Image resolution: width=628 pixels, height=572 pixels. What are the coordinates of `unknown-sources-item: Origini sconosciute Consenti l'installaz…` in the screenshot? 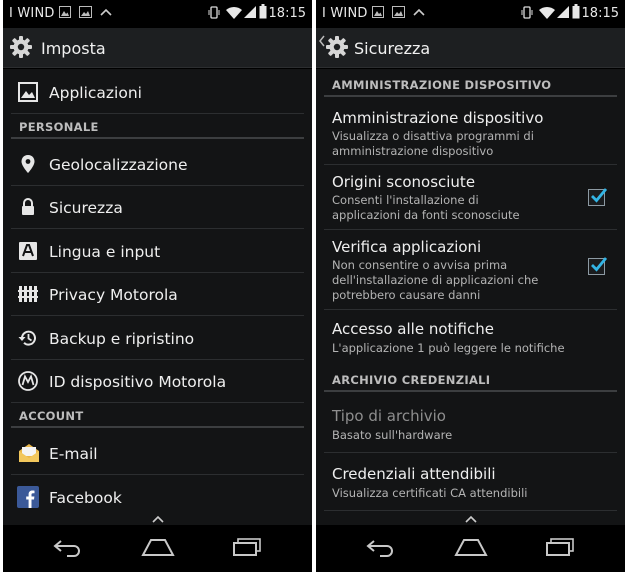 It's located at (470, 197).